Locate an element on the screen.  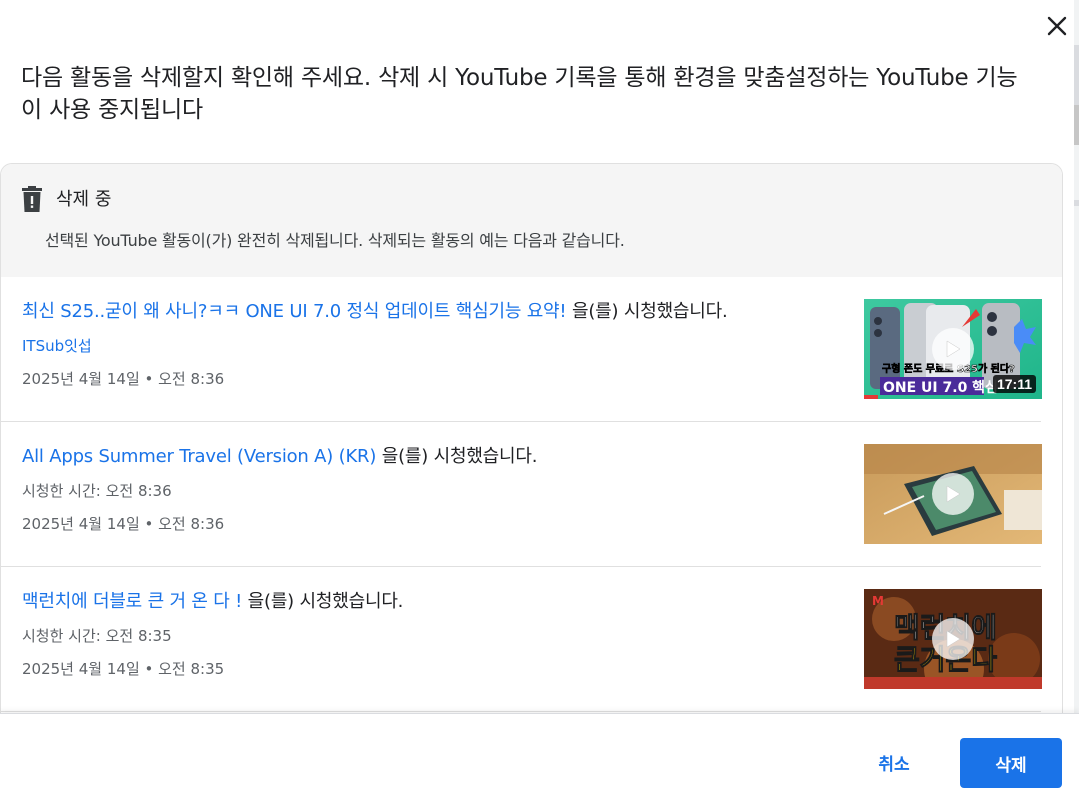
watch-time: 시청한 시간: 오전 8:36 is located at coordinates (97, 491).